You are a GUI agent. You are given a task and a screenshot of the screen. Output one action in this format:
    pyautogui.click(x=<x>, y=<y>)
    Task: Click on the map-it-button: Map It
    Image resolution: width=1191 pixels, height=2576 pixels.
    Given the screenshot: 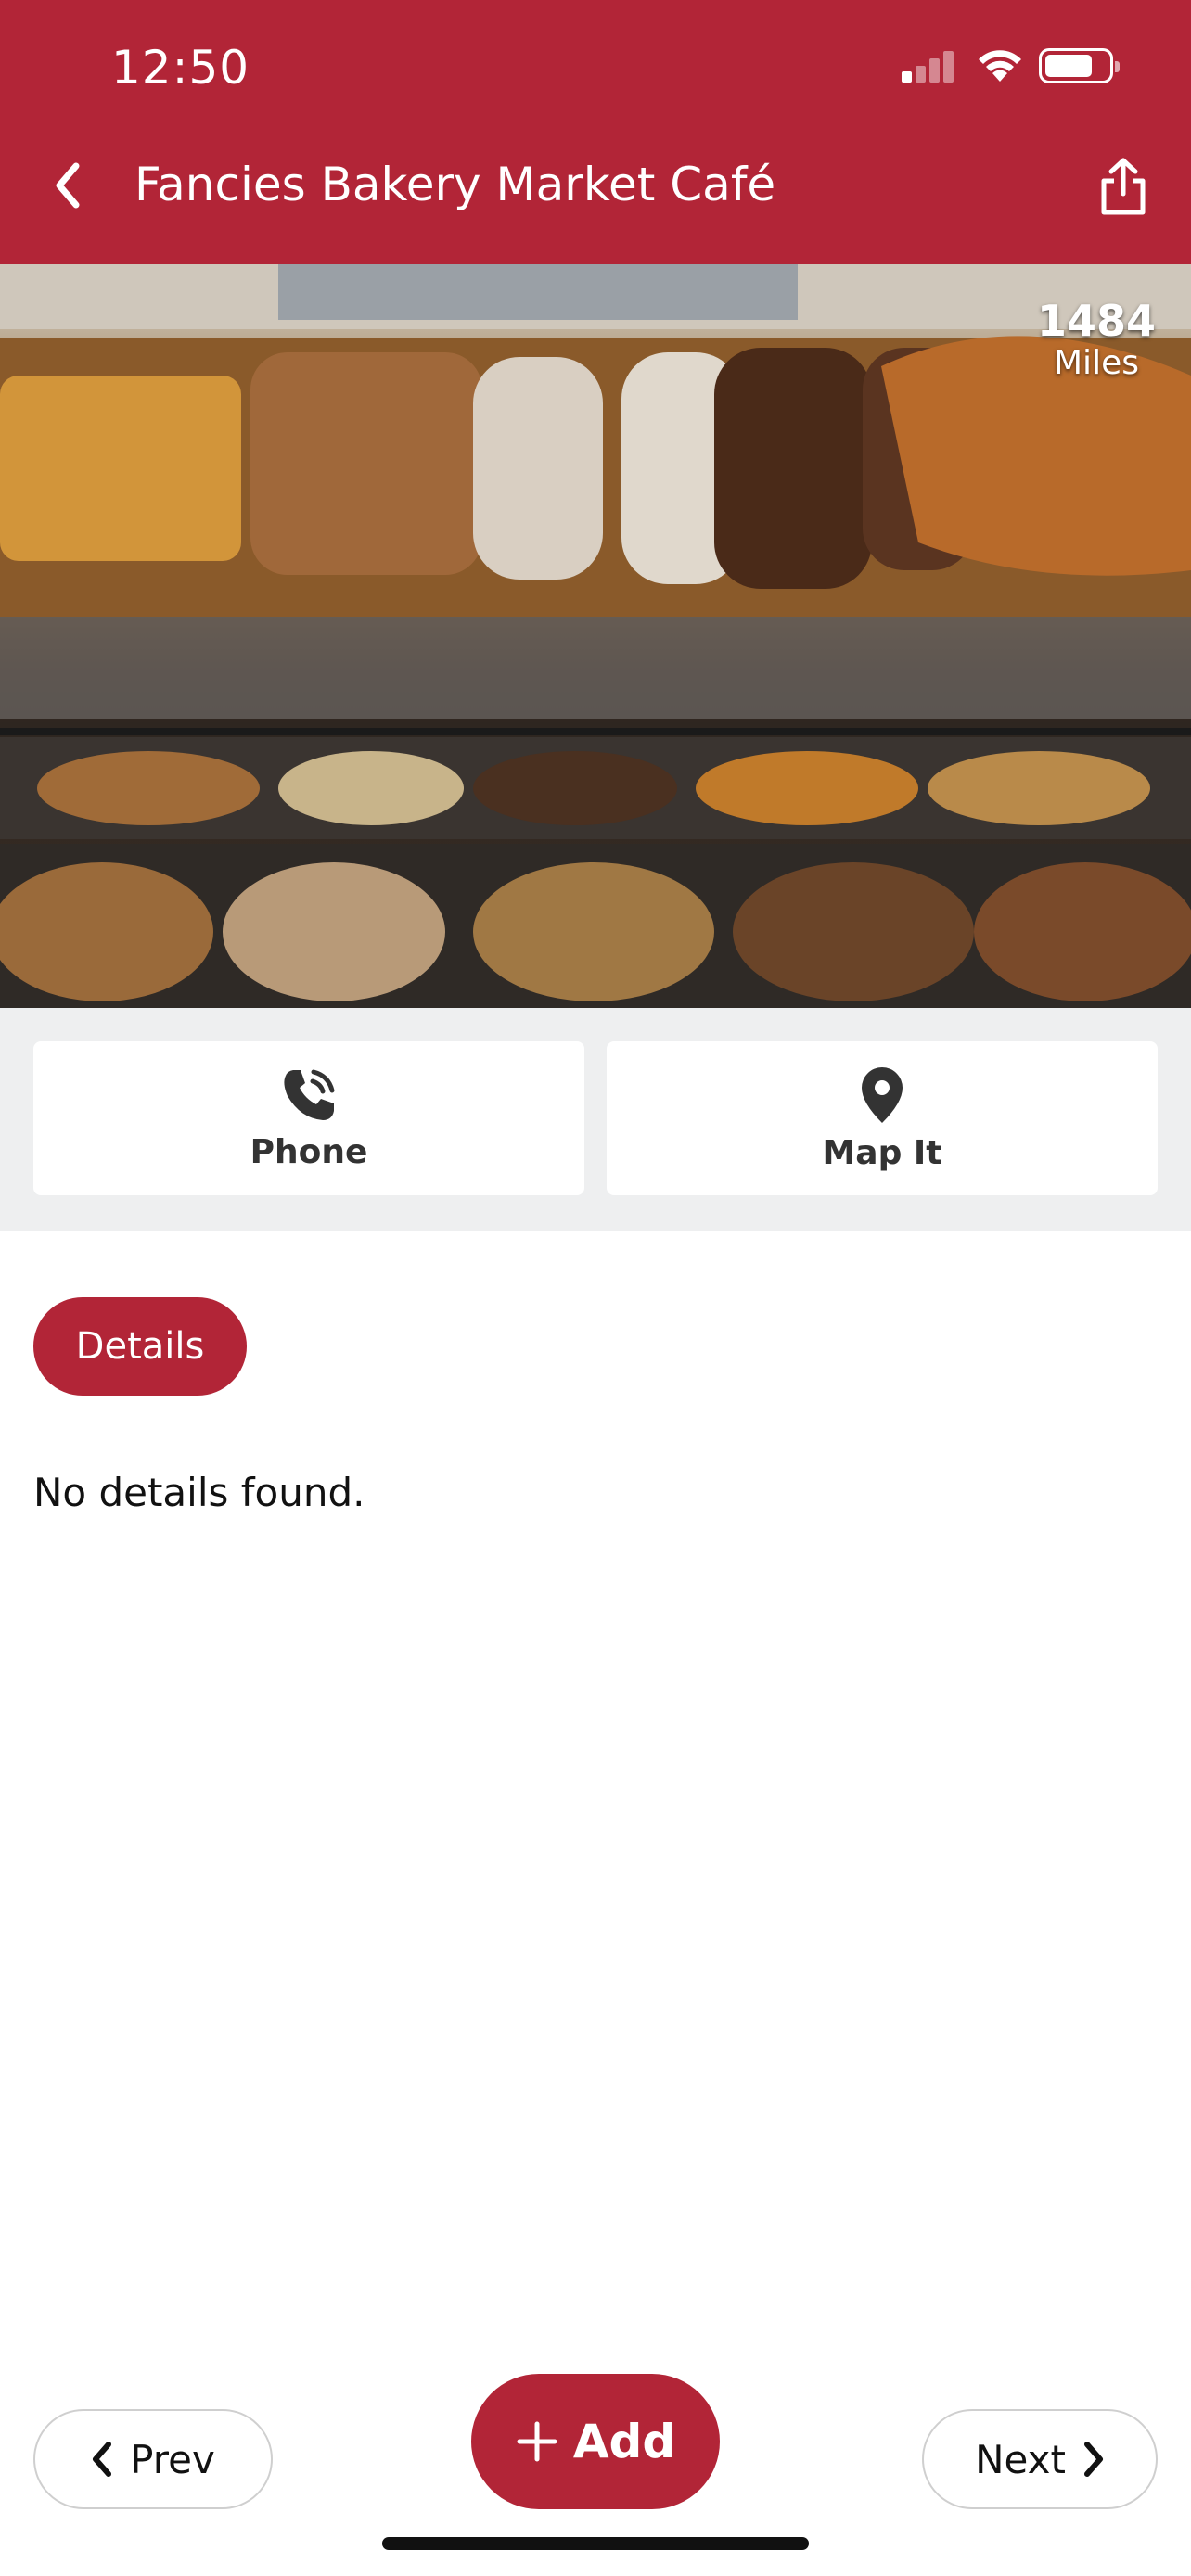 What is the action you would take?
    pyautogui.click(x=882, y=1118)
    